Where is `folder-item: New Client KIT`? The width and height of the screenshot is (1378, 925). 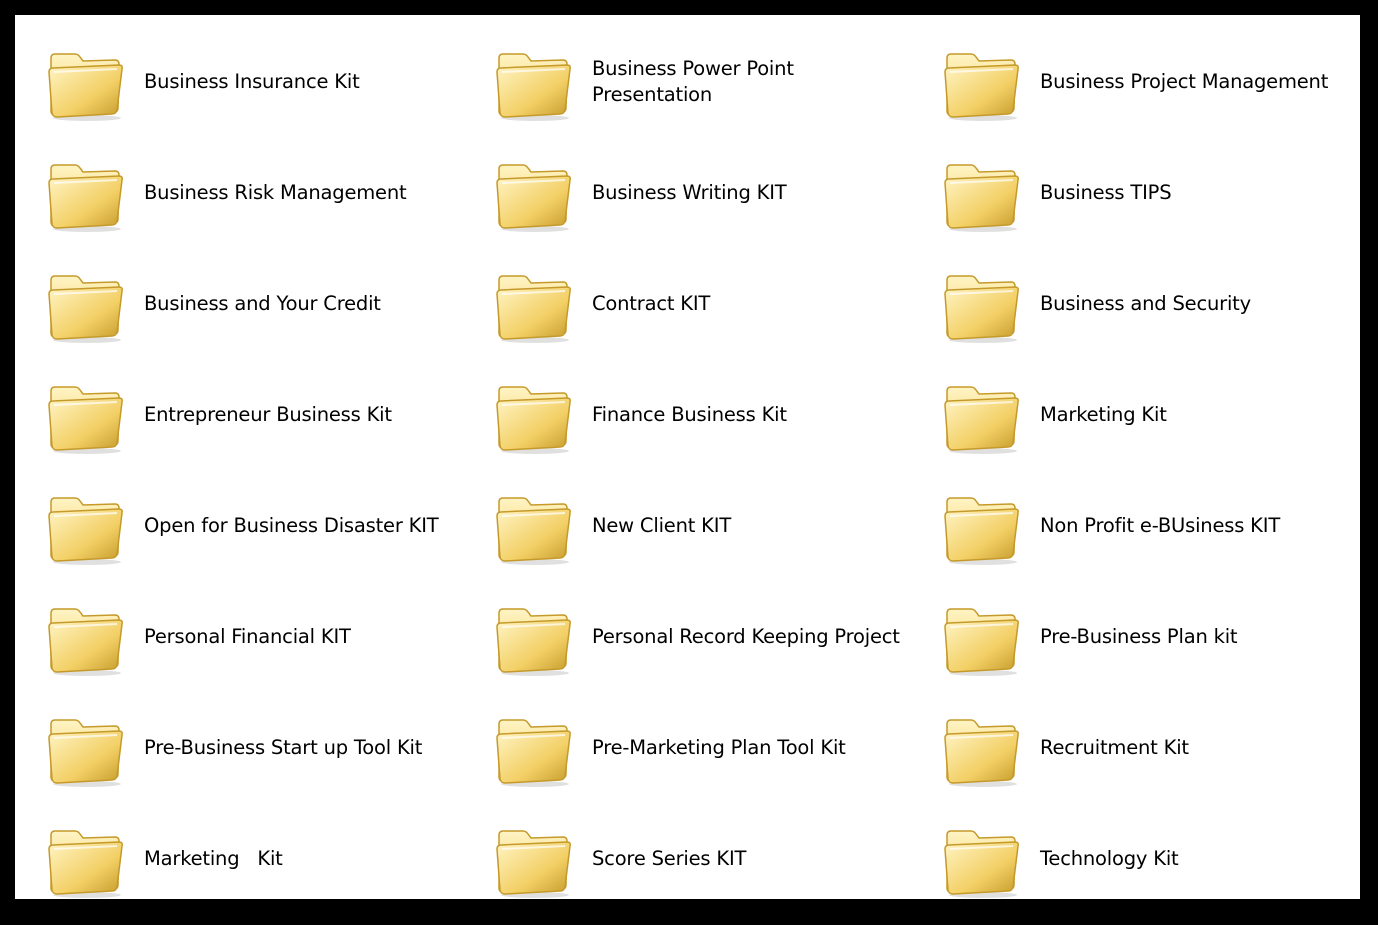 folder-item: New Client KIT is located at coordinates (717, 536).